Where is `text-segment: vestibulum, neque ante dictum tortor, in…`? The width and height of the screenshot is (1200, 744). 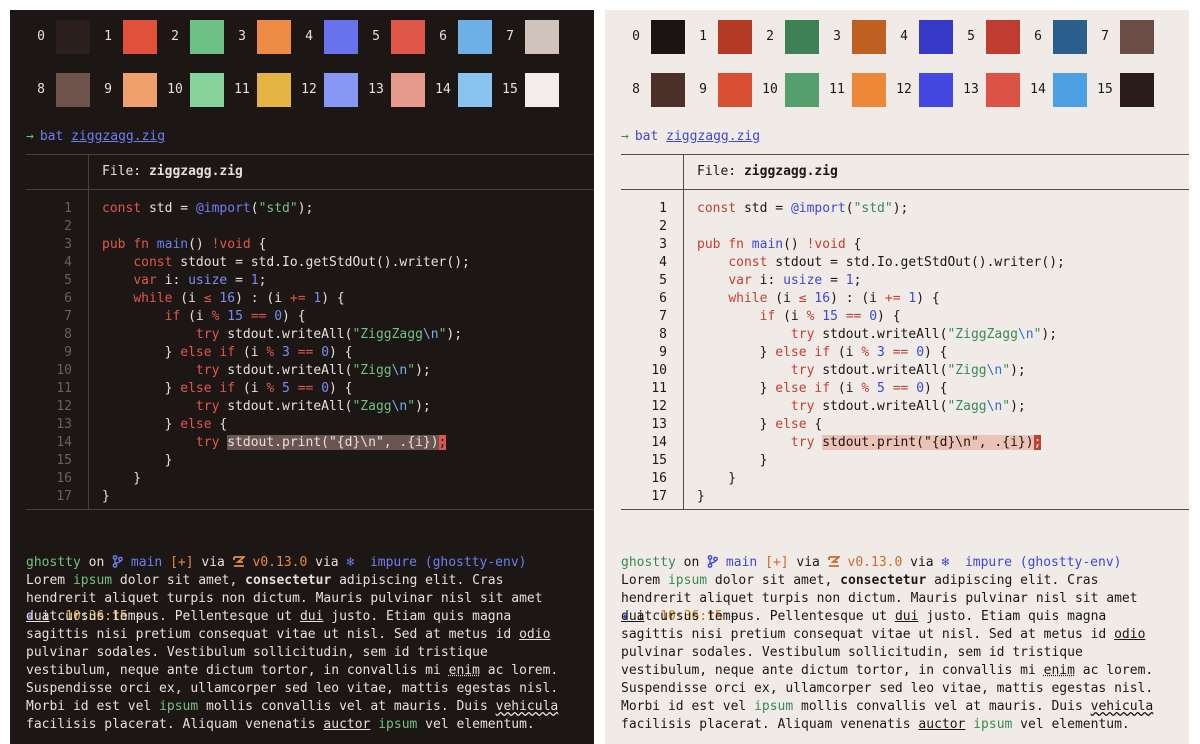
text-segment: vestibulum, neque ante dictum tortor, in… is located at coordinates (237, 670).